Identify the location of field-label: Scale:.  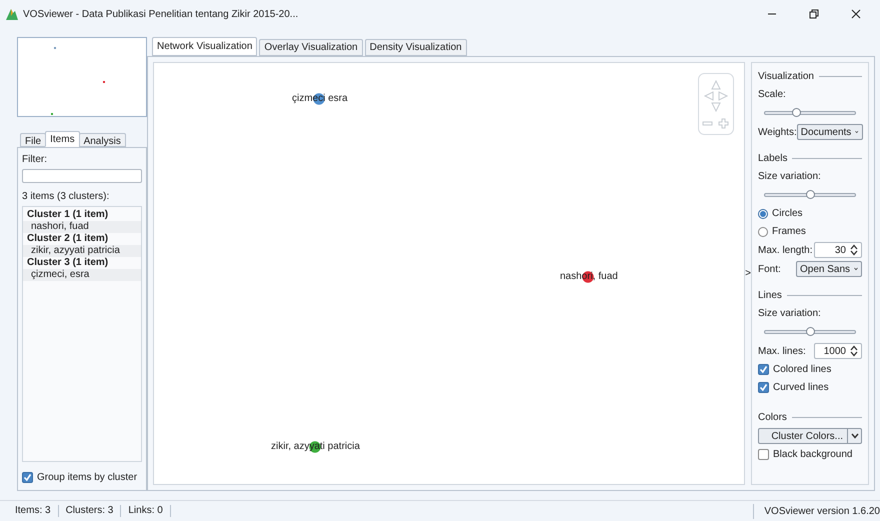
(772, 95).